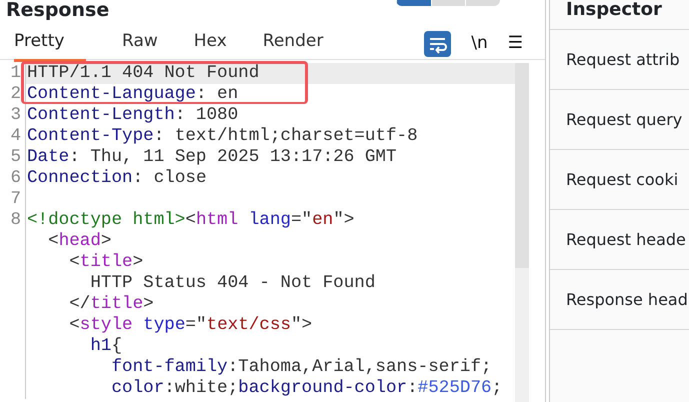  I want to click on code-line: h1{, so click(106, 346).